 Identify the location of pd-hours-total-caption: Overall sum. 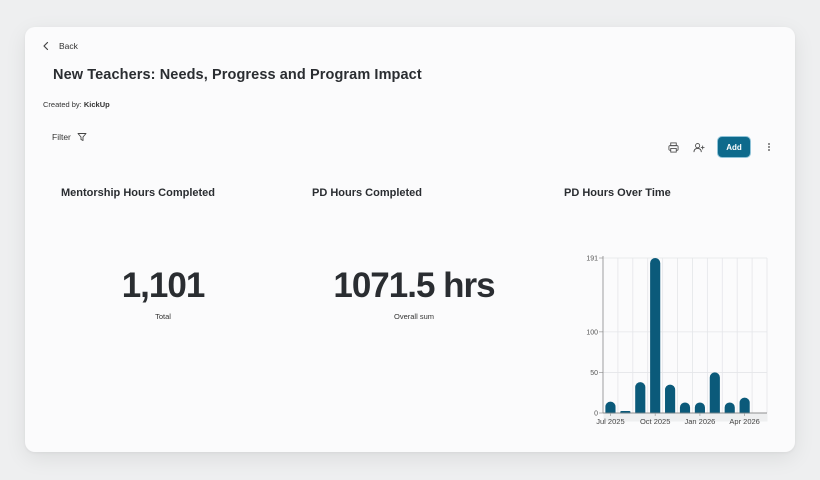
(413, 316).